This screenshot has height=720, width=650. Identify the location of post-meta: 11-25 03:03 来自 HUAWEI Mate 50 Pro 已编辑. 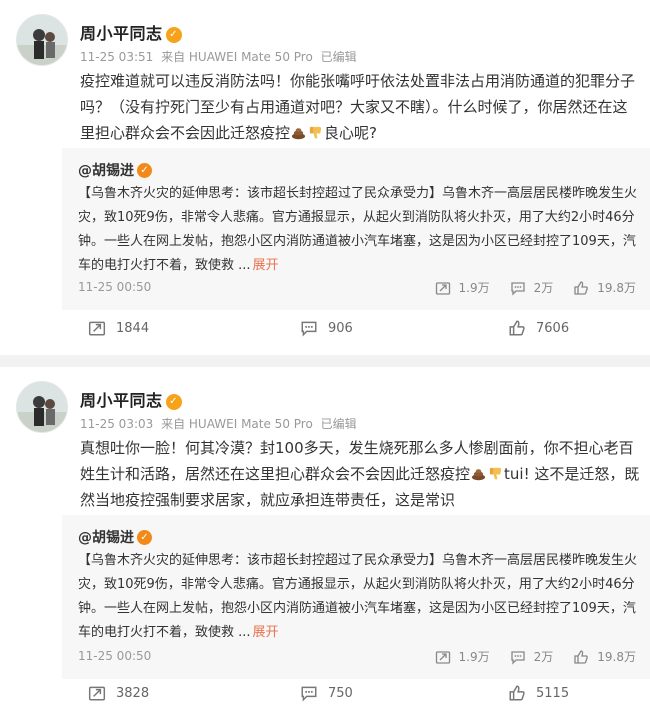
(220, 423).